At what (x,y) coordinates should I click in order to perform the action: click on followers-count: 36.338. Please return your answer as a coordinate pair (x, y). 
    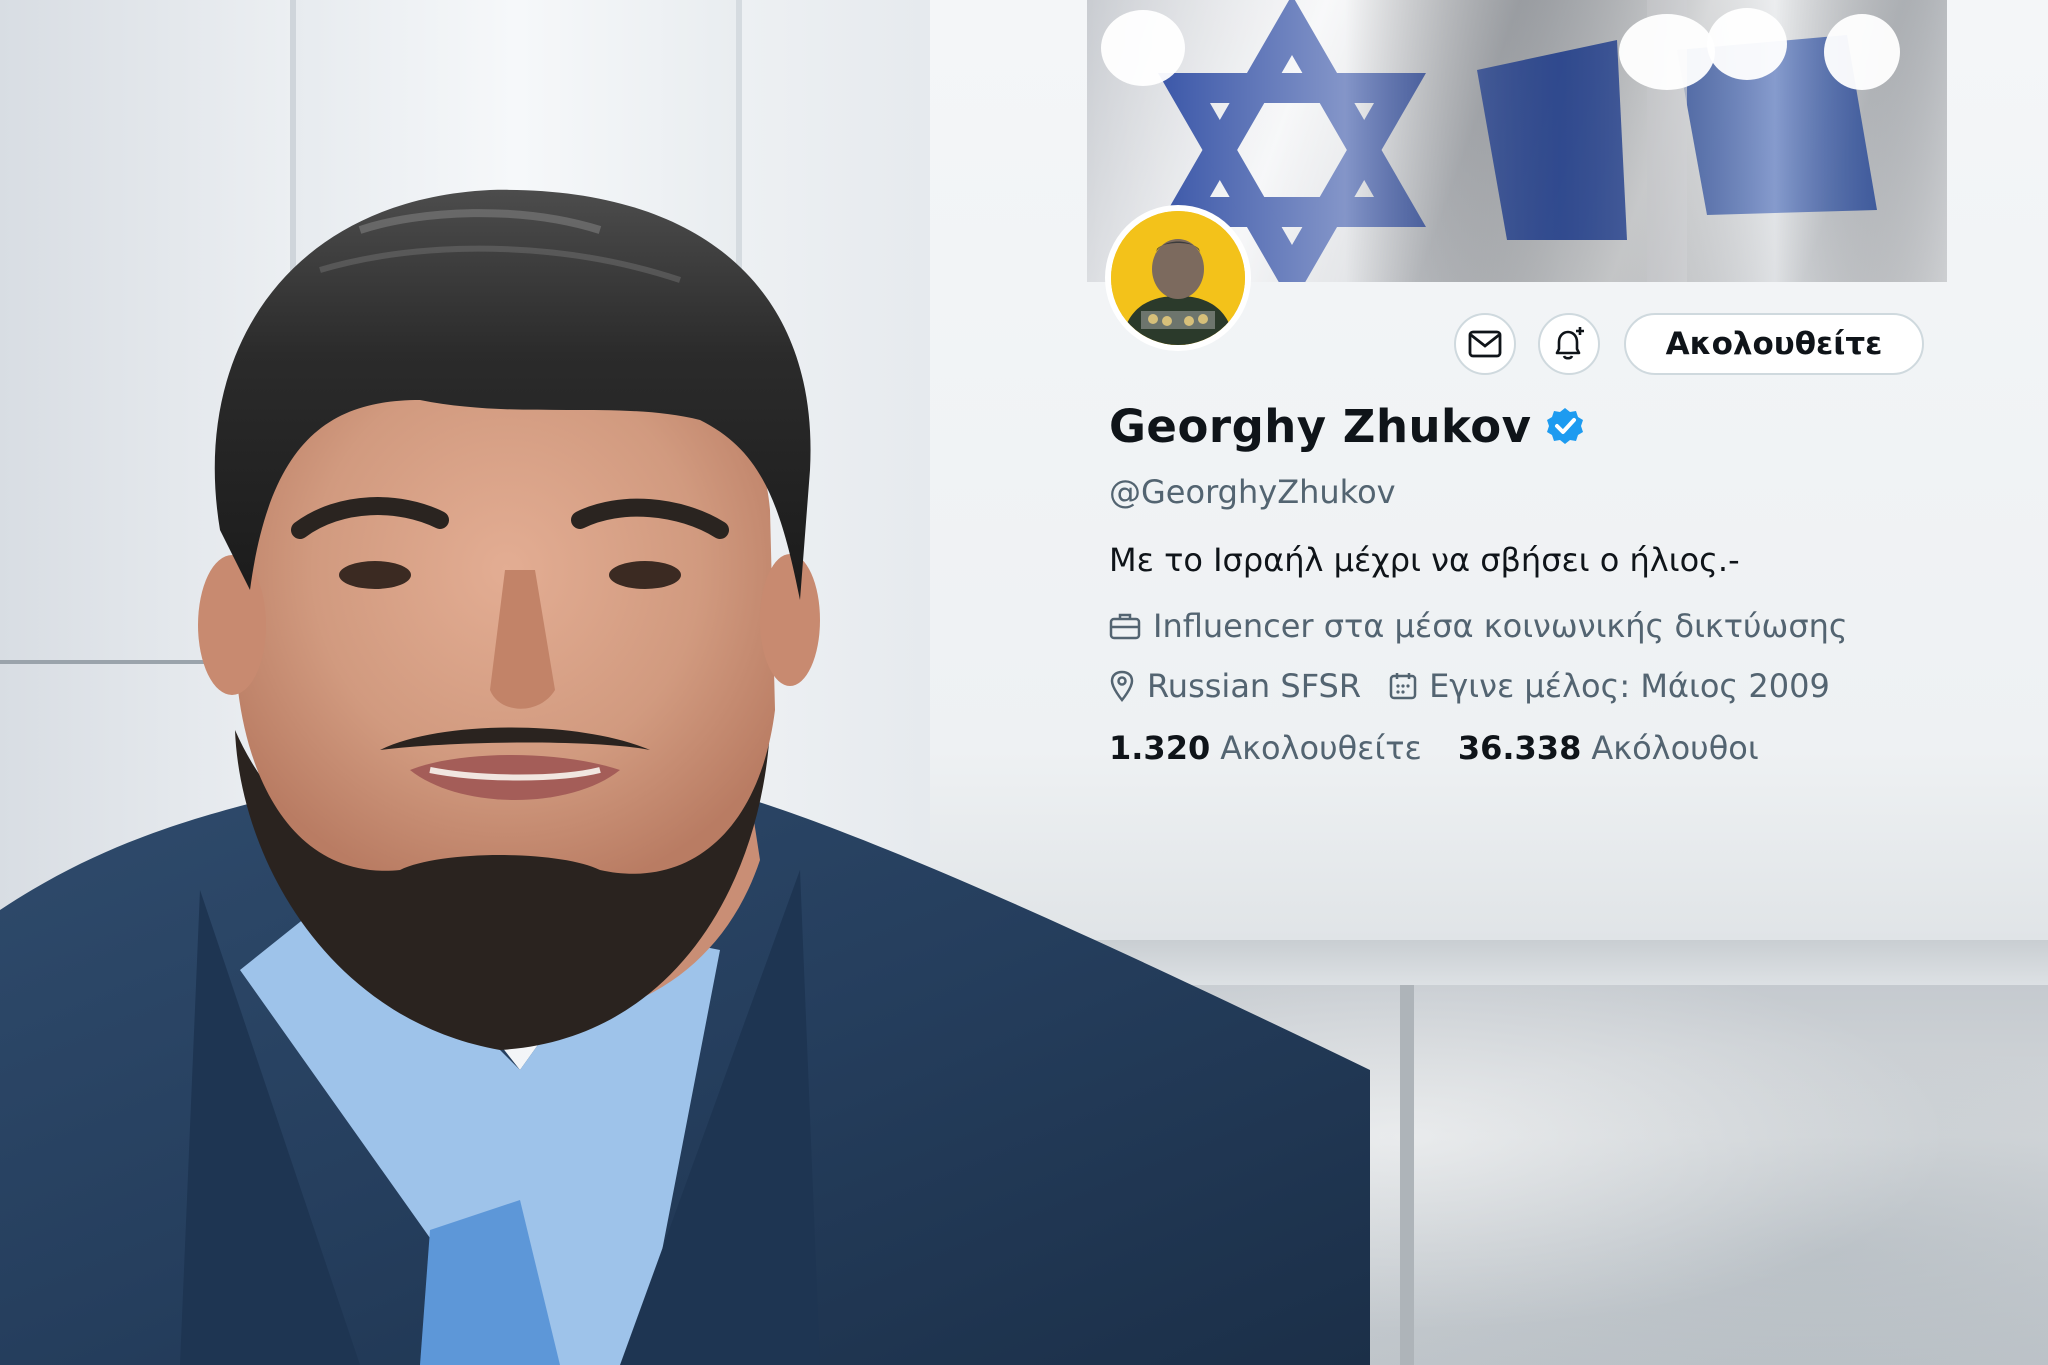
    Looking at the image, I should click on (1519, 748).